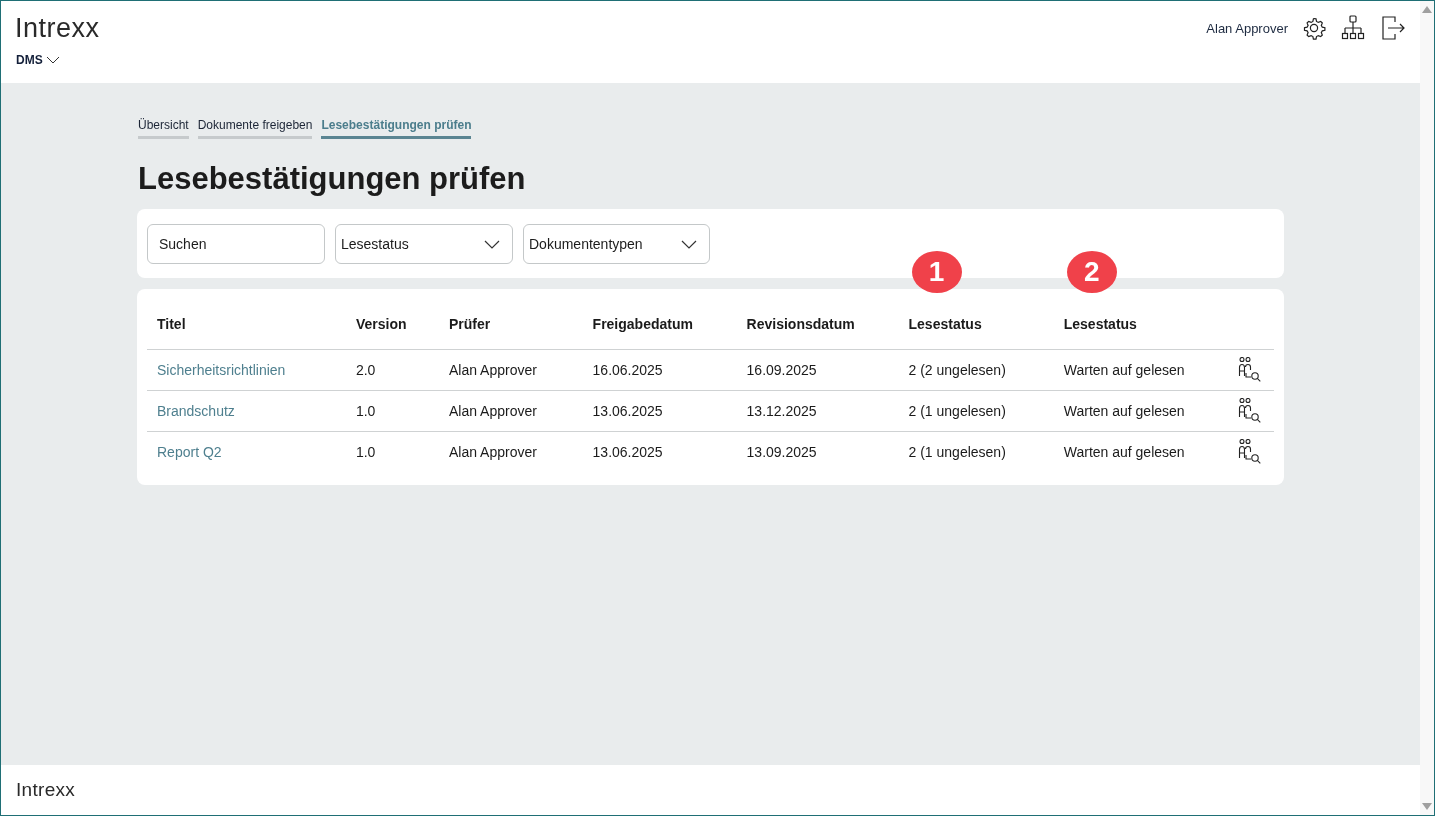 The image size is (1435, 816). I want to click on column-header: Revisionsdatum, so click(800, 323).